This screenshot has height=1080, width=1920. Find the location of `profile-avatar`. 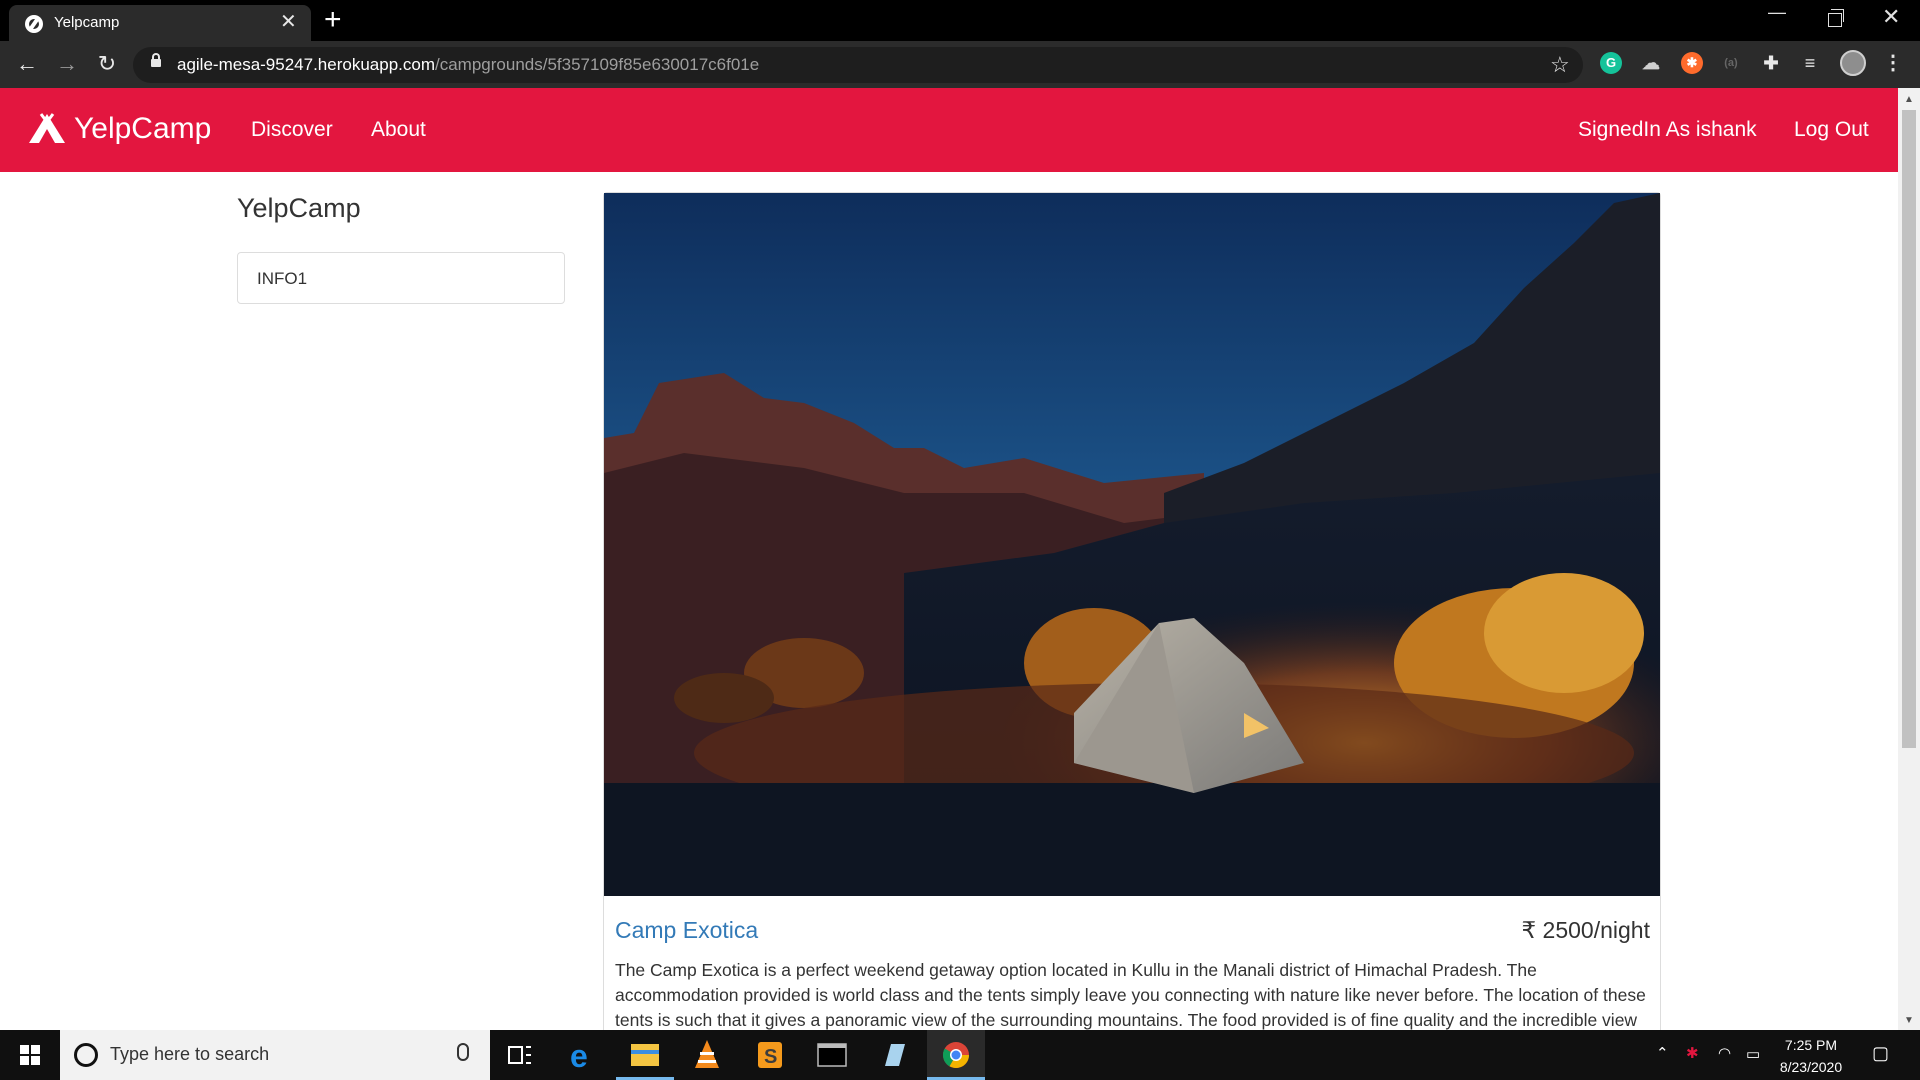

profile-avatar is located at coordinates (1853, 63).